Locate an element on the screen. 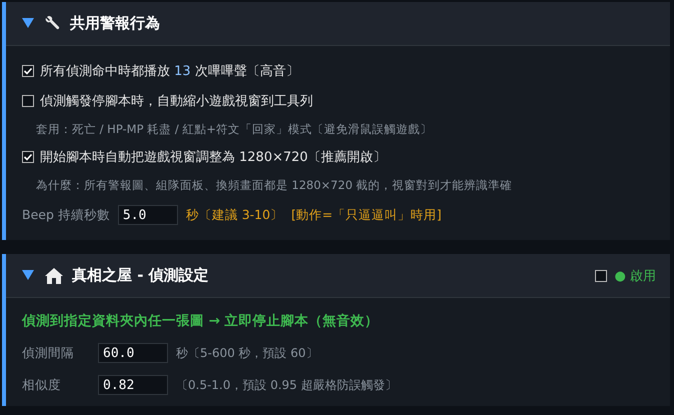 The image size is (674, 415). enable-label: ● 啟用 is located at coordinates (635, 276).